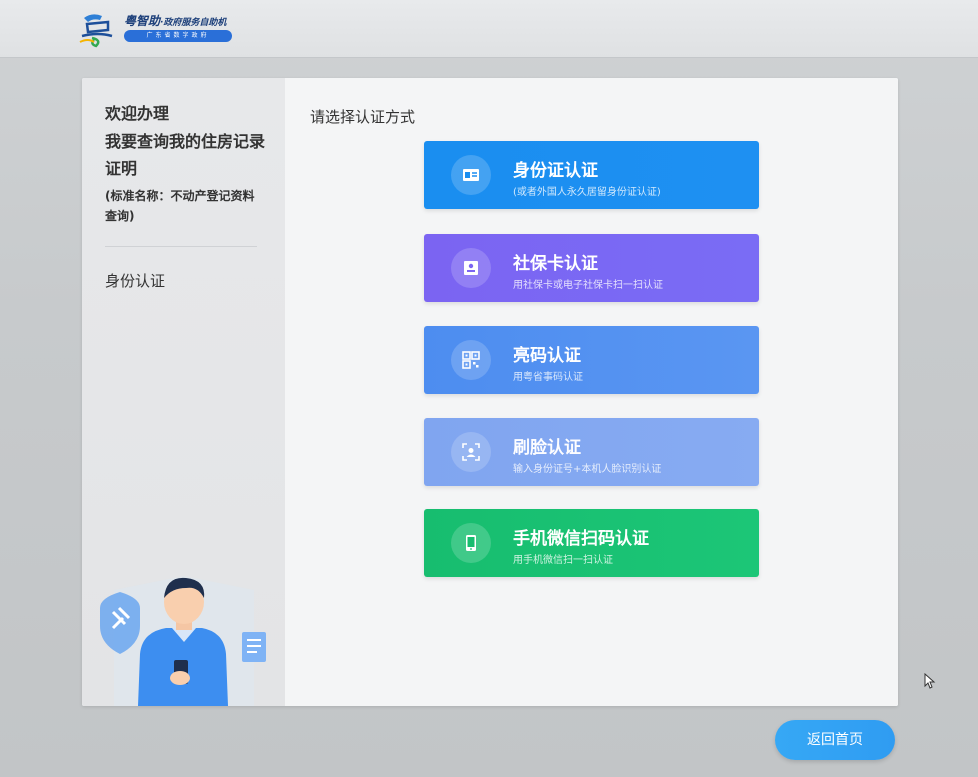  I want to click on brand-name: 粤智助, so click(142, 21).